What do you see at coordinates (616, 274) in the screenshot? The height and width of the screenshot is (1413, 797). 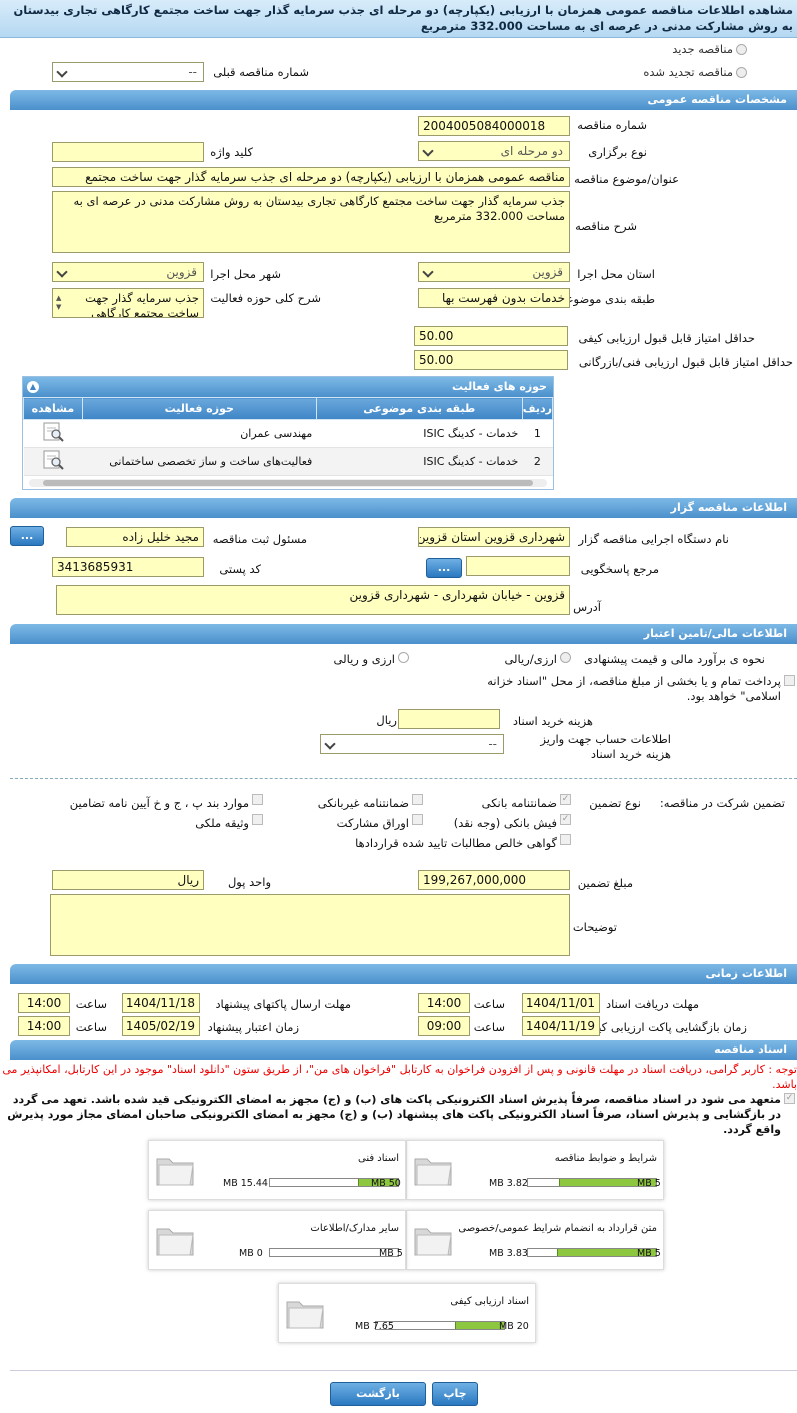 I see `province-label: استان محل اجرا` at bounding box center [616, 274].